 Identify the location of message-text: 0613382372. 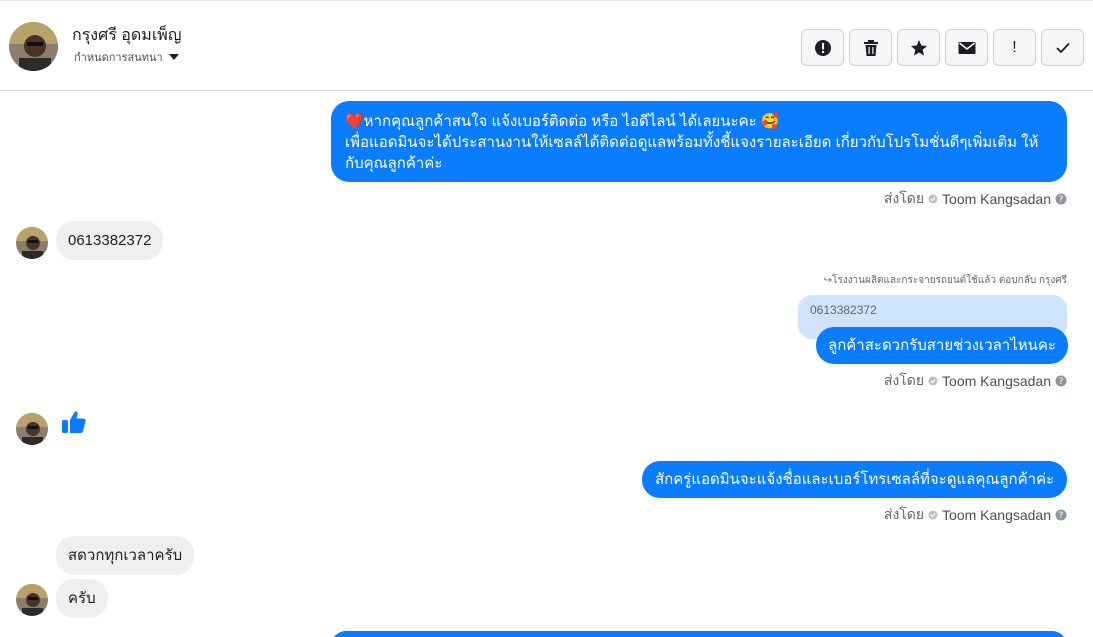
(110, 240).